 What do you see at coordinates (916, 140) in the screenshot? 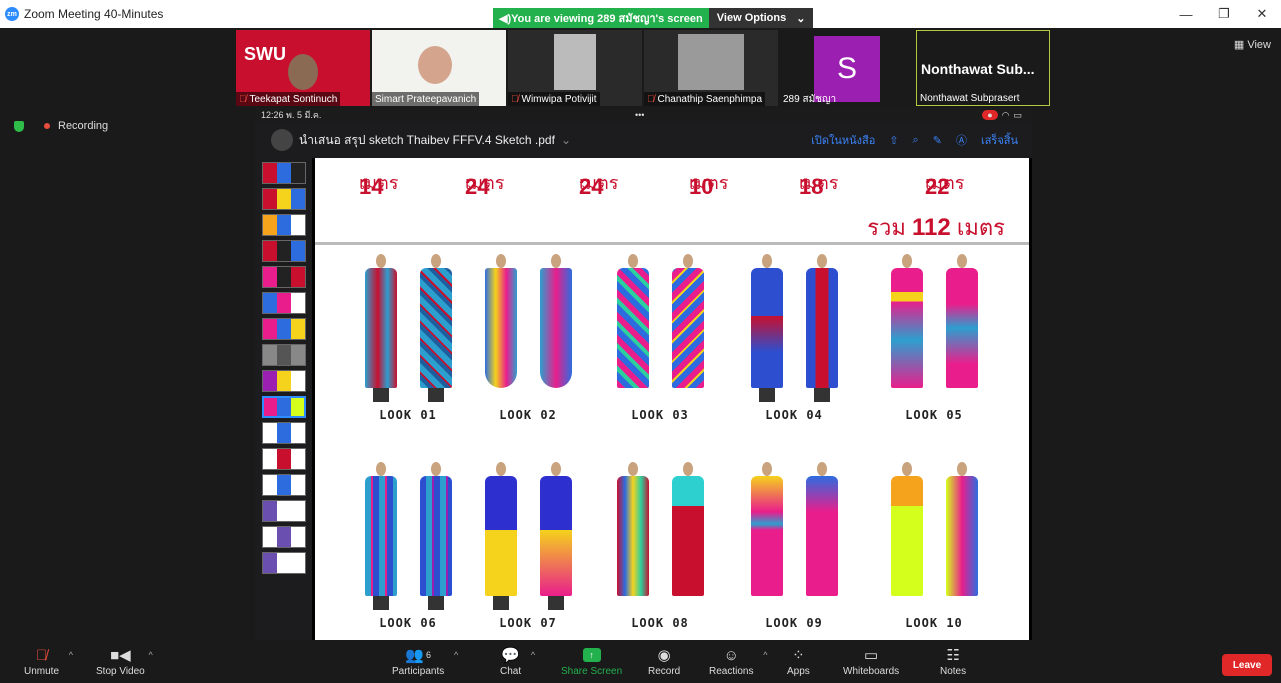
I see `search-icon: ⌕` at bounding box center [916, 140].